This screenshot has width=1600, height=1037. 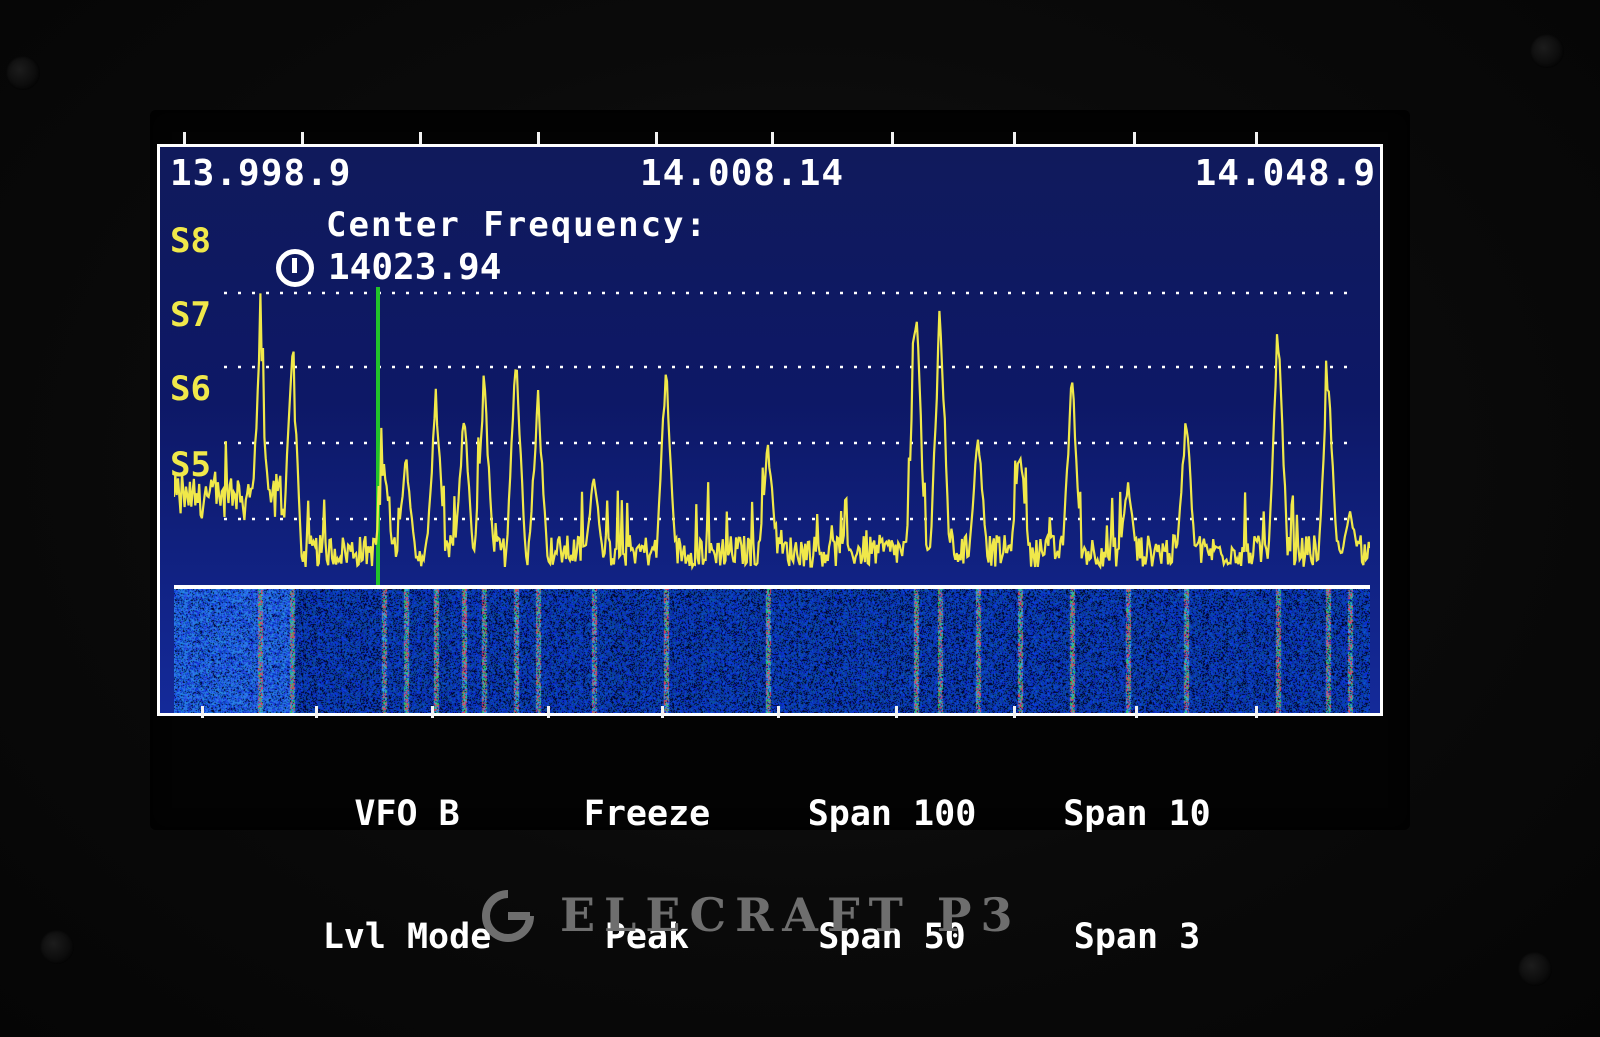 What do you see at coordinates (415, 267) in the screenshot?
I see `center-frequency-value: 14023.94` at bounding box center [415, 267].